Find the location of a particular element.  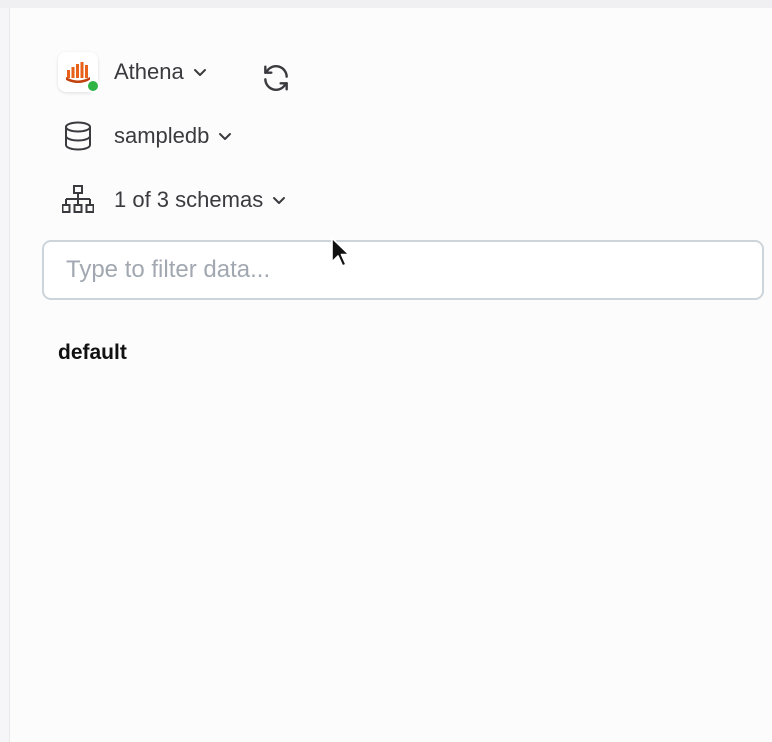

connection-selector: Athena is located at coordinates (133, 72).